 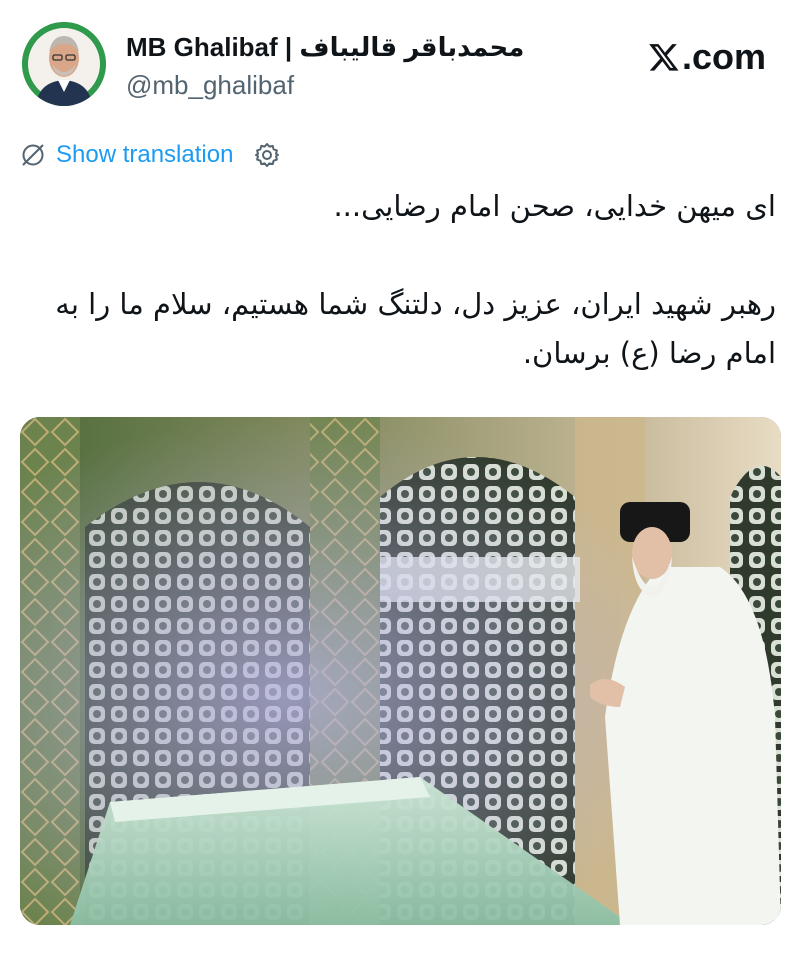 I want to click on show-translation-button: Show translation, so click(x=150, y=155).